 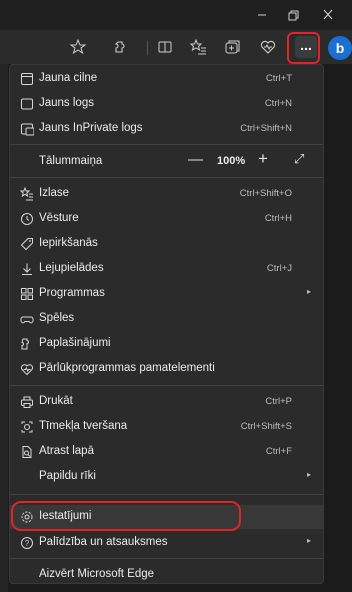 What do you see at coordinates (56, 401) in the screenshot?
I see `menu-item-label: Drukāt` at bounding box center [56, 401].